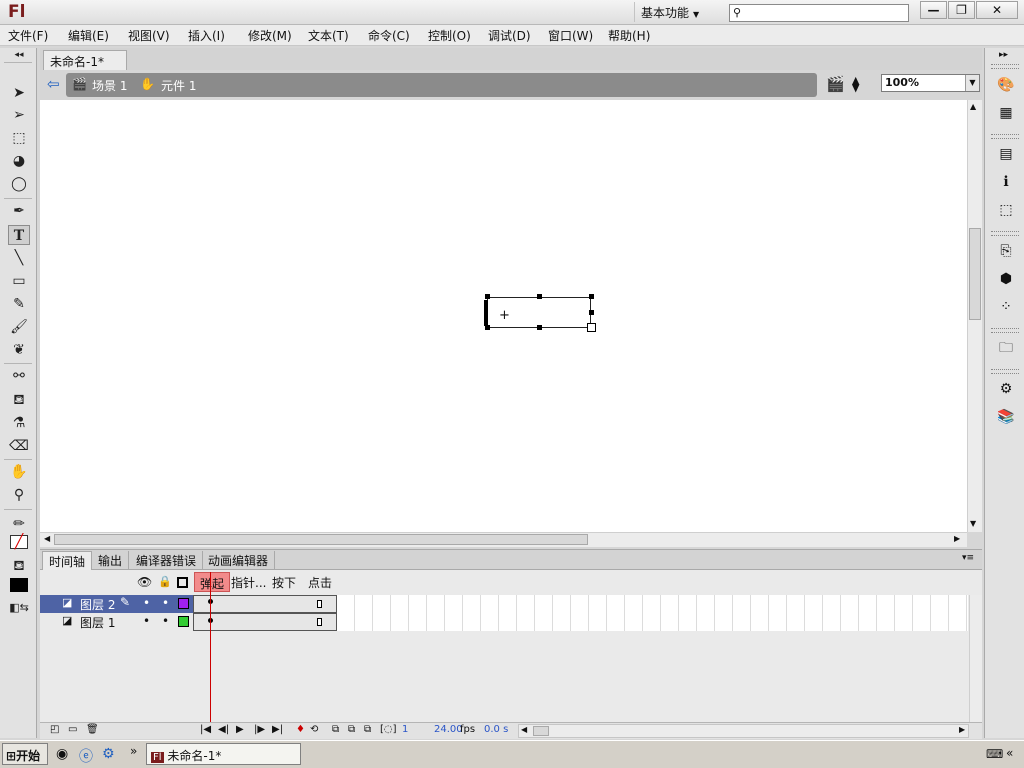  Describe the element at coordinates (178, 85) in the screenshot. I see `breadcrumb-symbol: 元件 1` at that location.